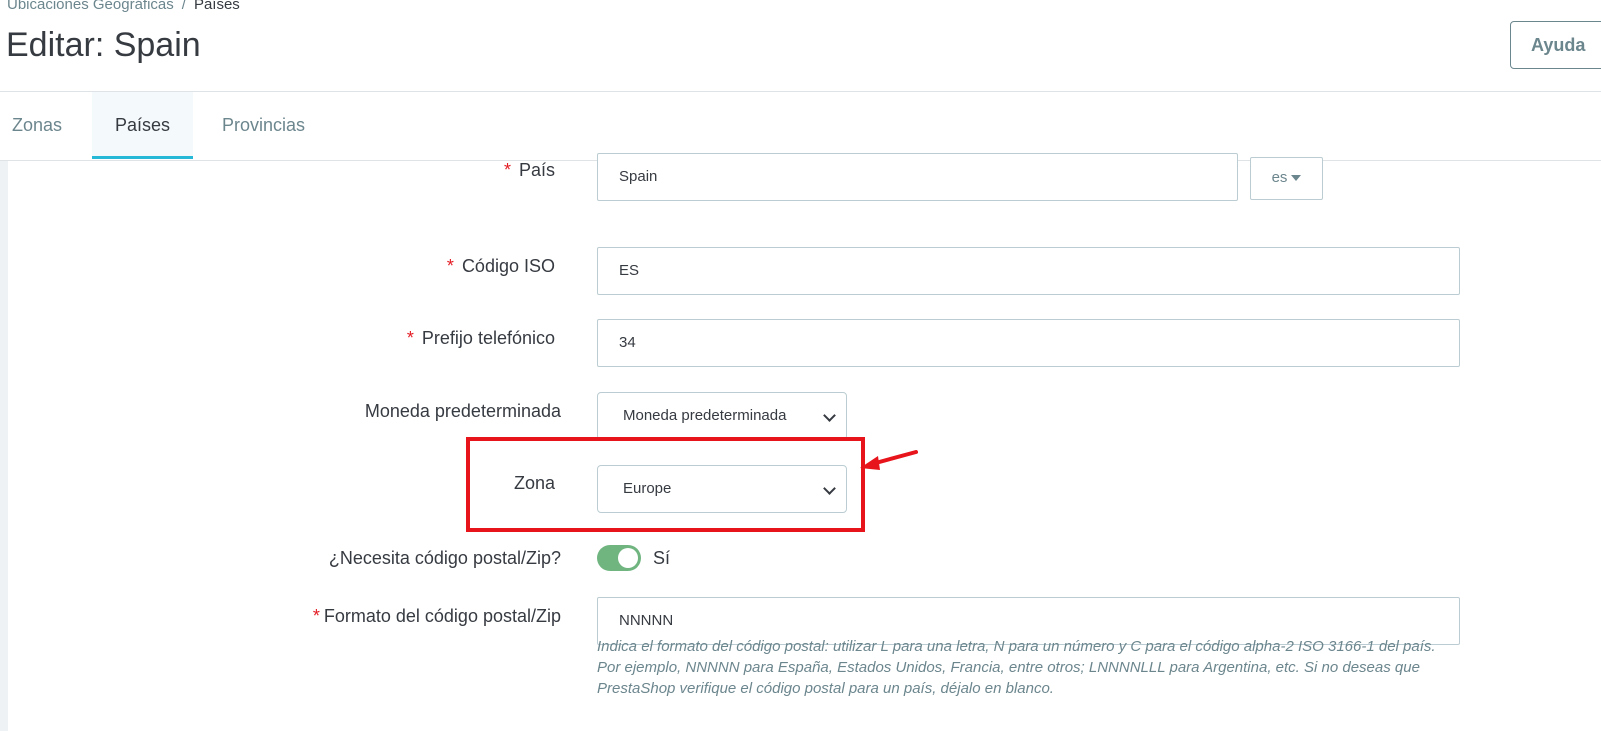 This screenshot has width=1601, height=731. I want to click on call-prefix-input: 34, so click(1028, 343).